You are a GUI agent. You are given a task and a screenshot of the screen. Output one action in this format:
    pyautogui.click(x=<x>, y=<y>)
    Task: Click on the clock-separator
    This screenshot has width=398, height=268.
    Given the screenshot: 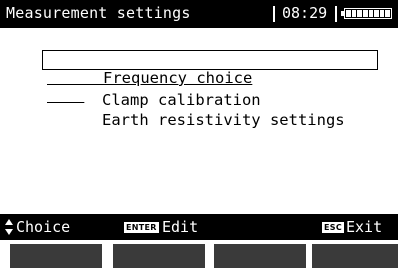 What is the action you would take?
    pyautogui.click(x=336, y=14)
    